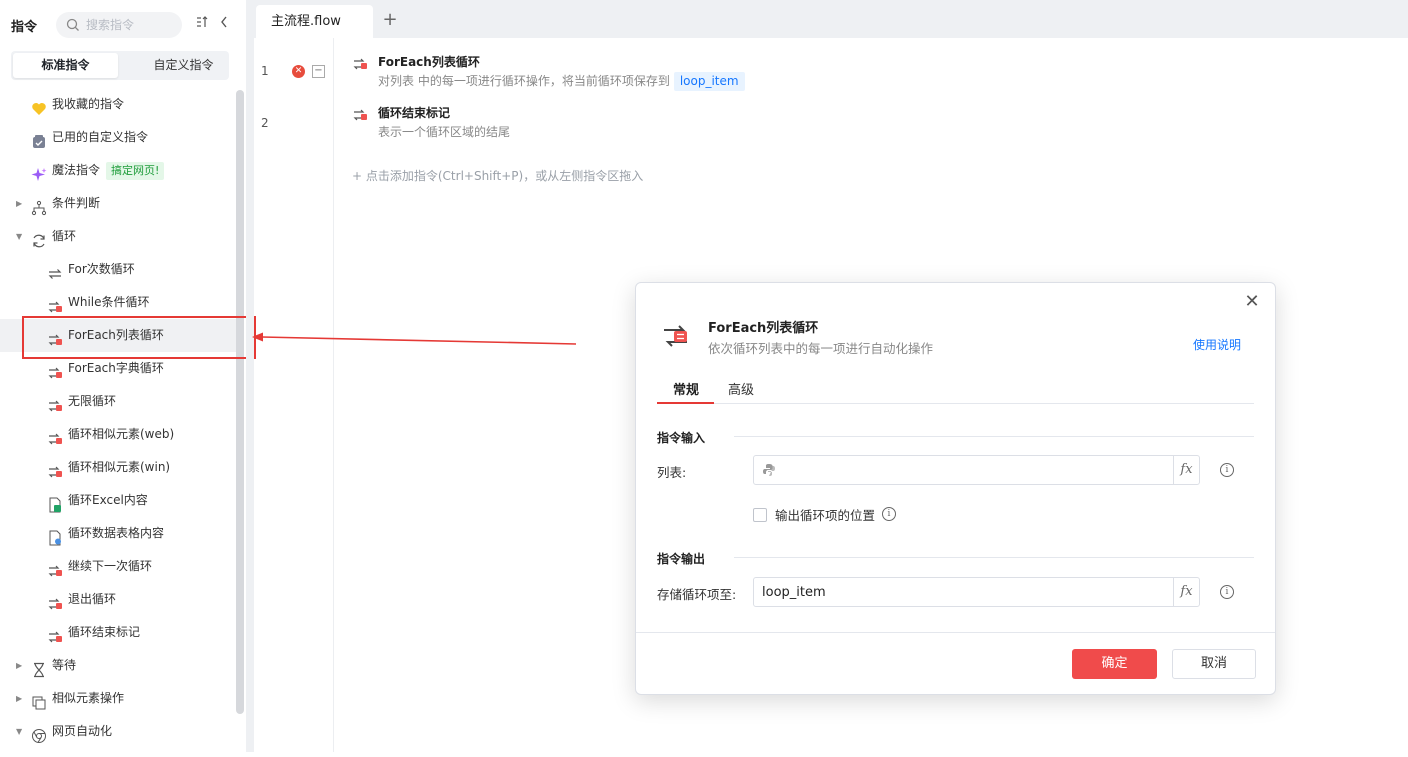 Image resolution: width=1408 pixels, height=757 pixels. What do you see at coordinates (39, 733) in the screenshot?
I see `browser-icon` at bounding box center [39, 733].